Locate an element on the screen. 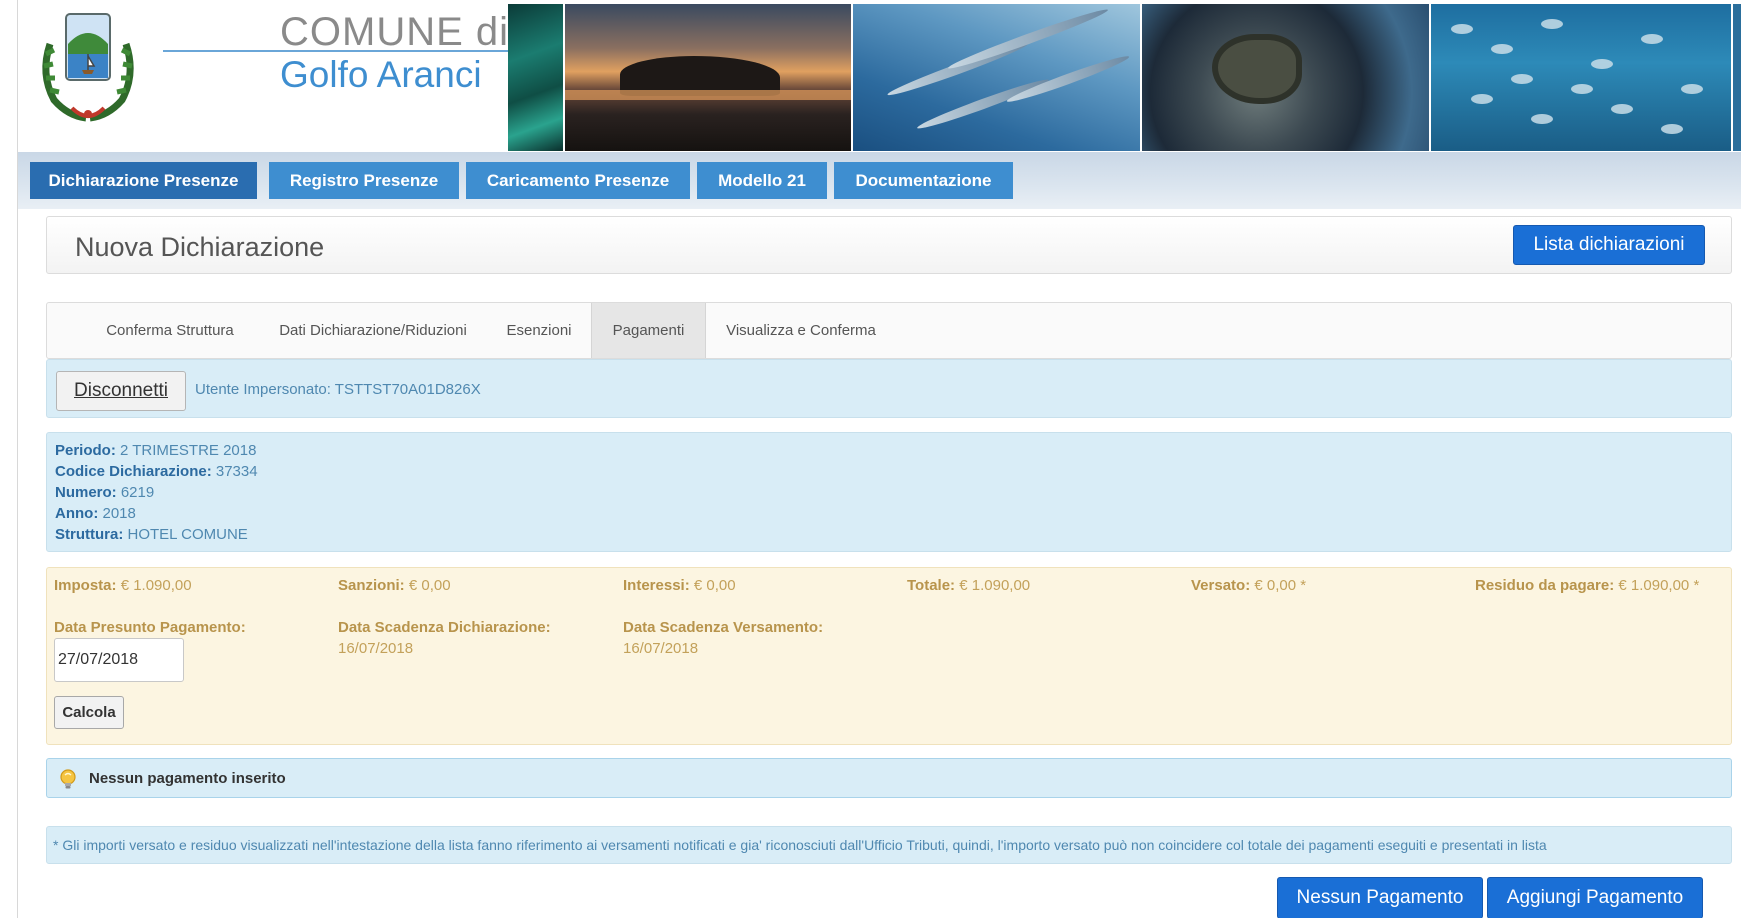 The width and height of the screenshot is (1741, 918). page-title: Nuova Dichiarazione is located at coordinates (200, 247).